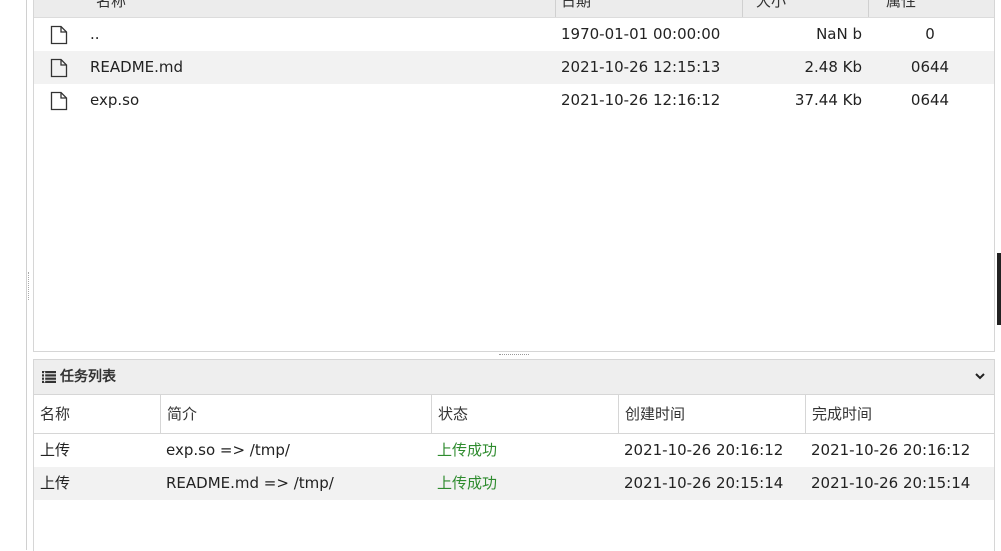 The width and height of the screenshot is (1001, 551). What do you see at coordinates (901, 5) in the screenshot?
I see `column-header-attr: 属性` at bounding box center [901, 5].